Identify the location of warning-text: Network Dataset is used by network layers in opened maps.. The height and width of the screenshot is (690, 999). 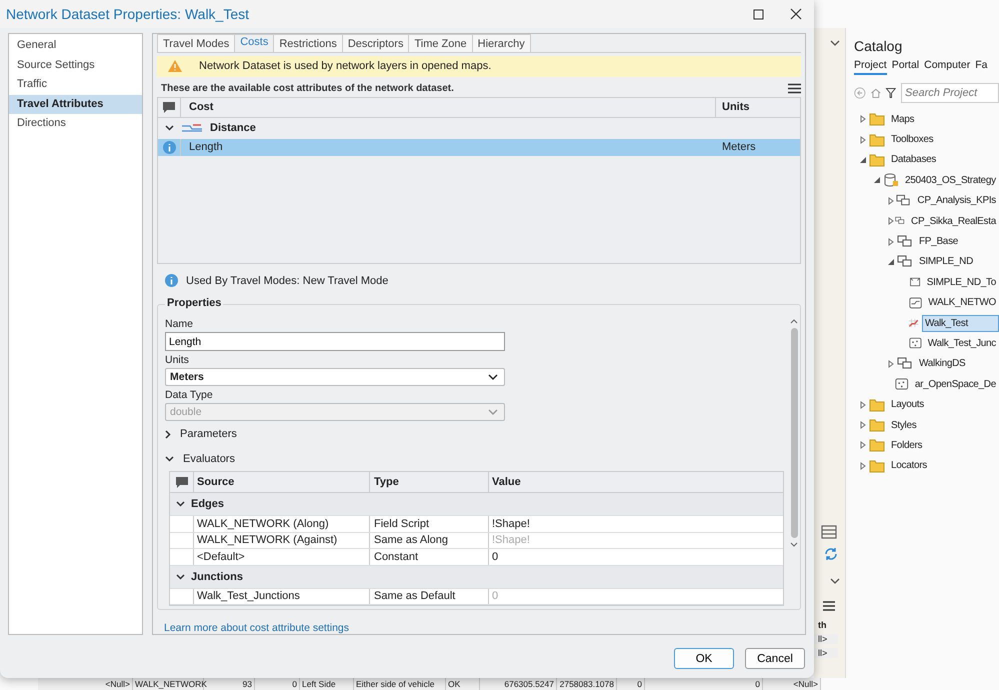
(345, 66).